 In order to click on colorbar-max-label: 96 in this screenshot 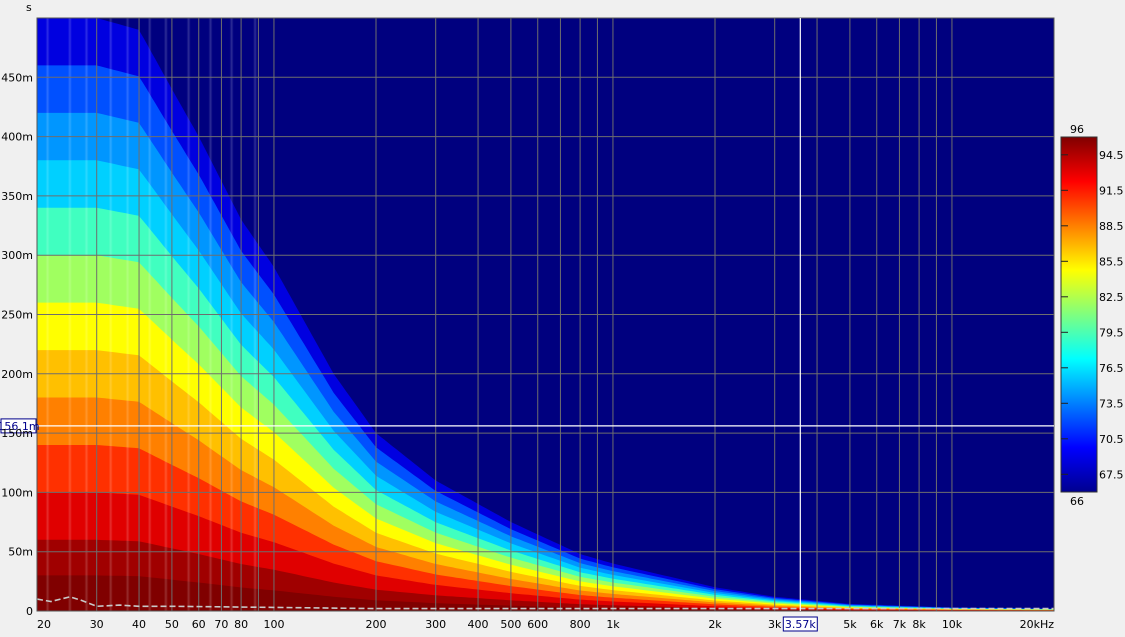, I will do `click(1077, 129)`.